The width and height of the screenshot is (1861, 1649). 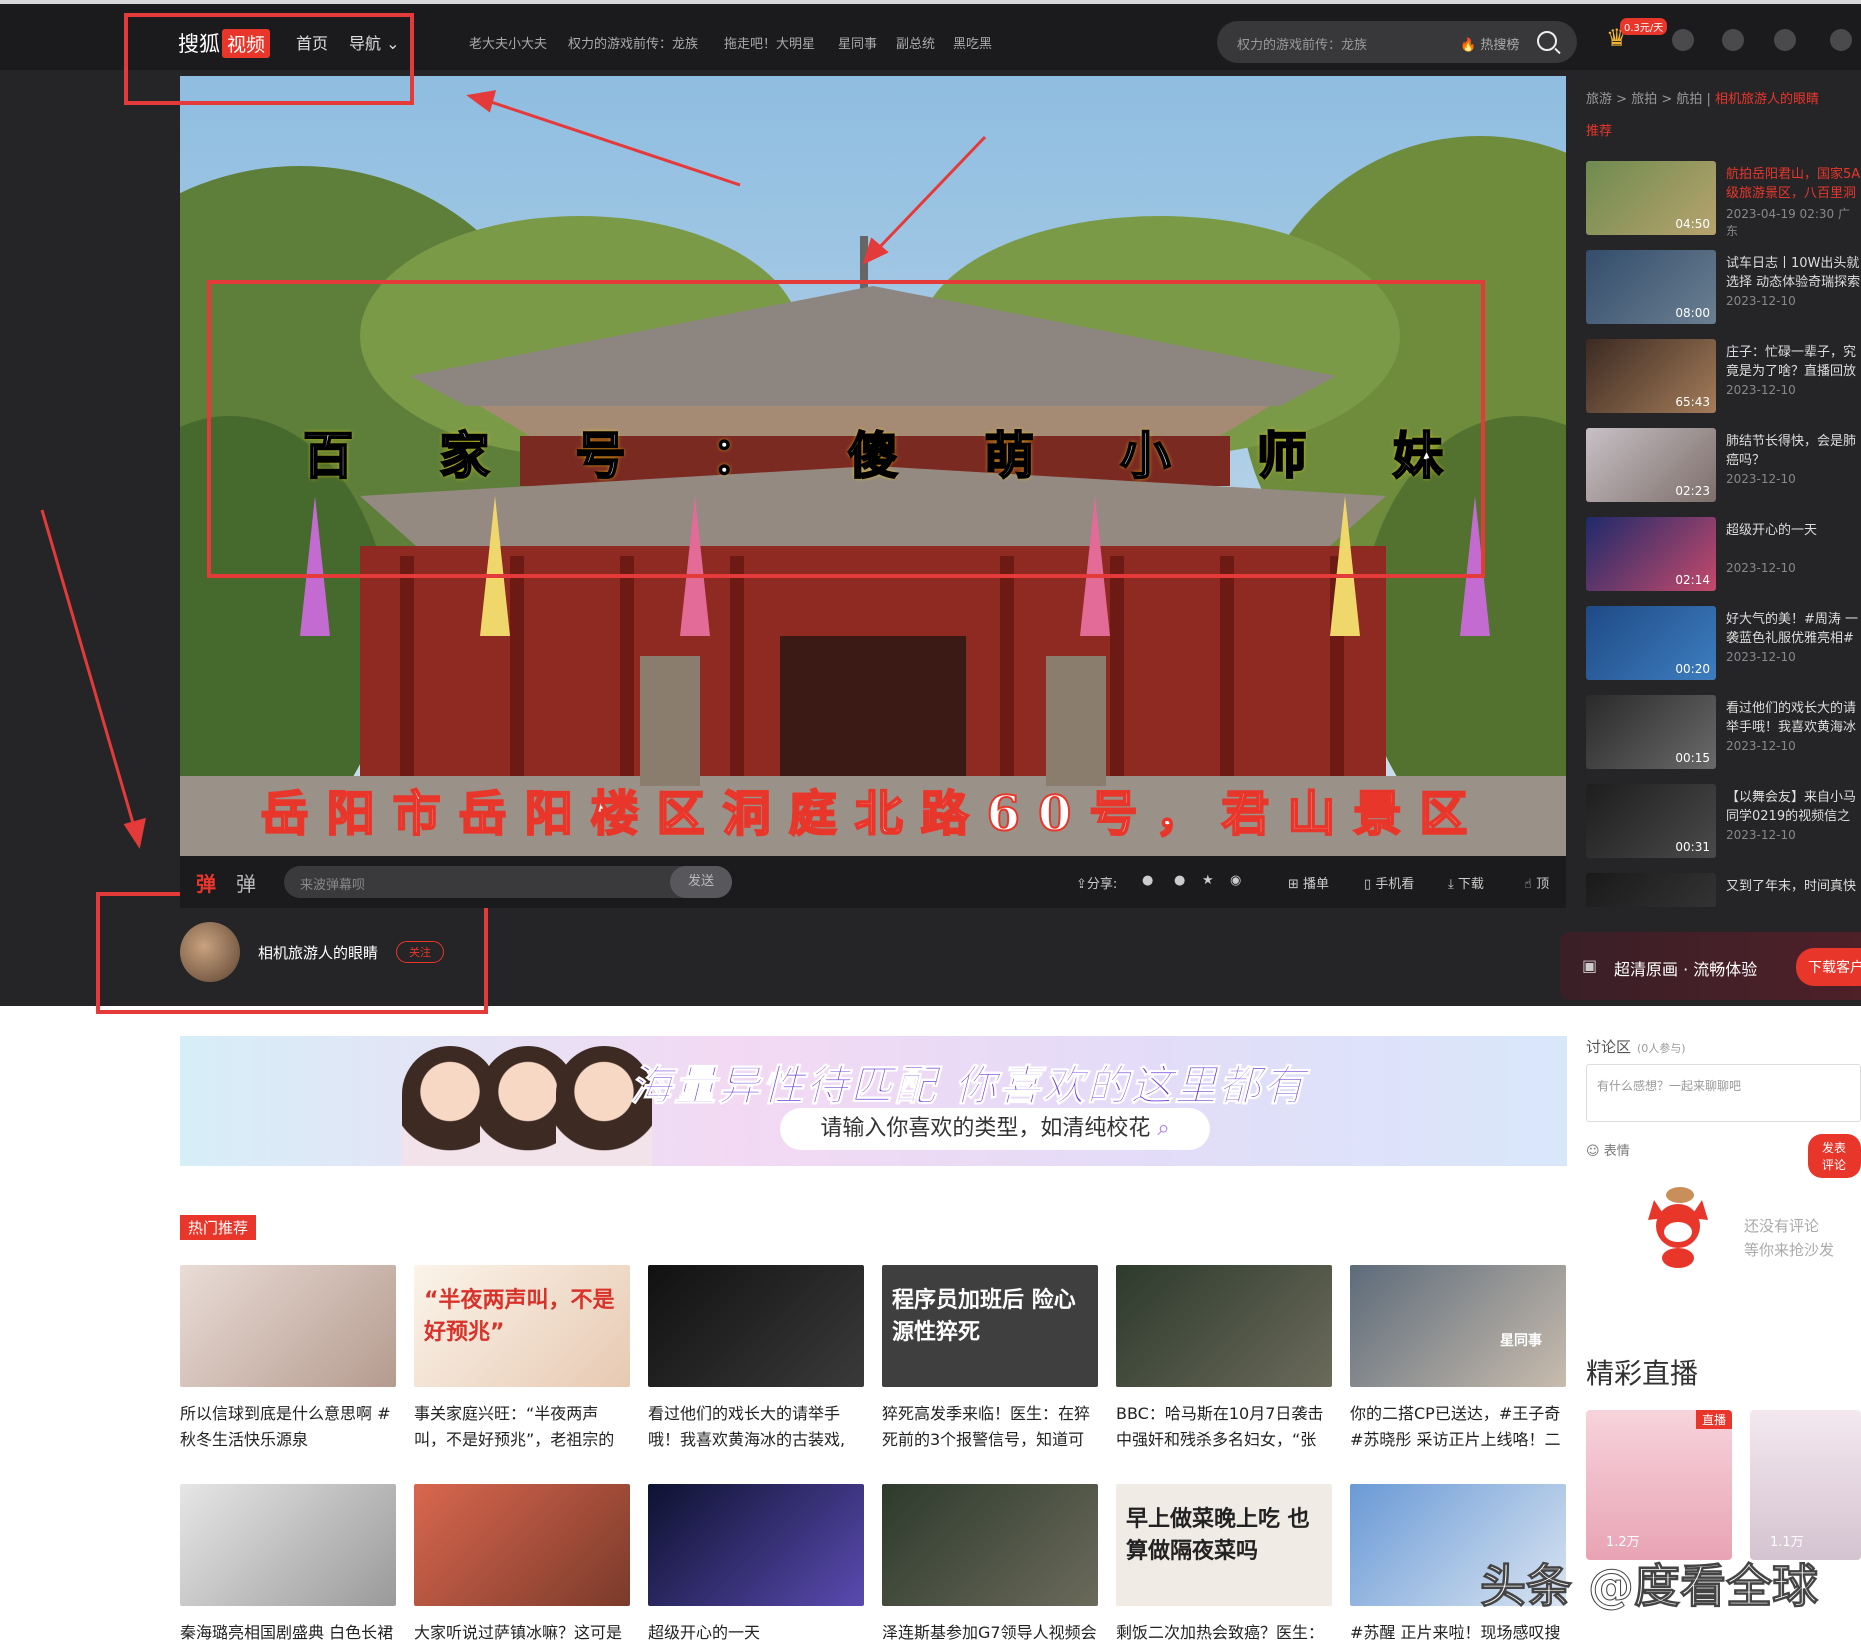 I want to click on video-card: 所以信球到底是什么意思啊 #秋冬生活快乐源泉, so click(x=288, y=1359).